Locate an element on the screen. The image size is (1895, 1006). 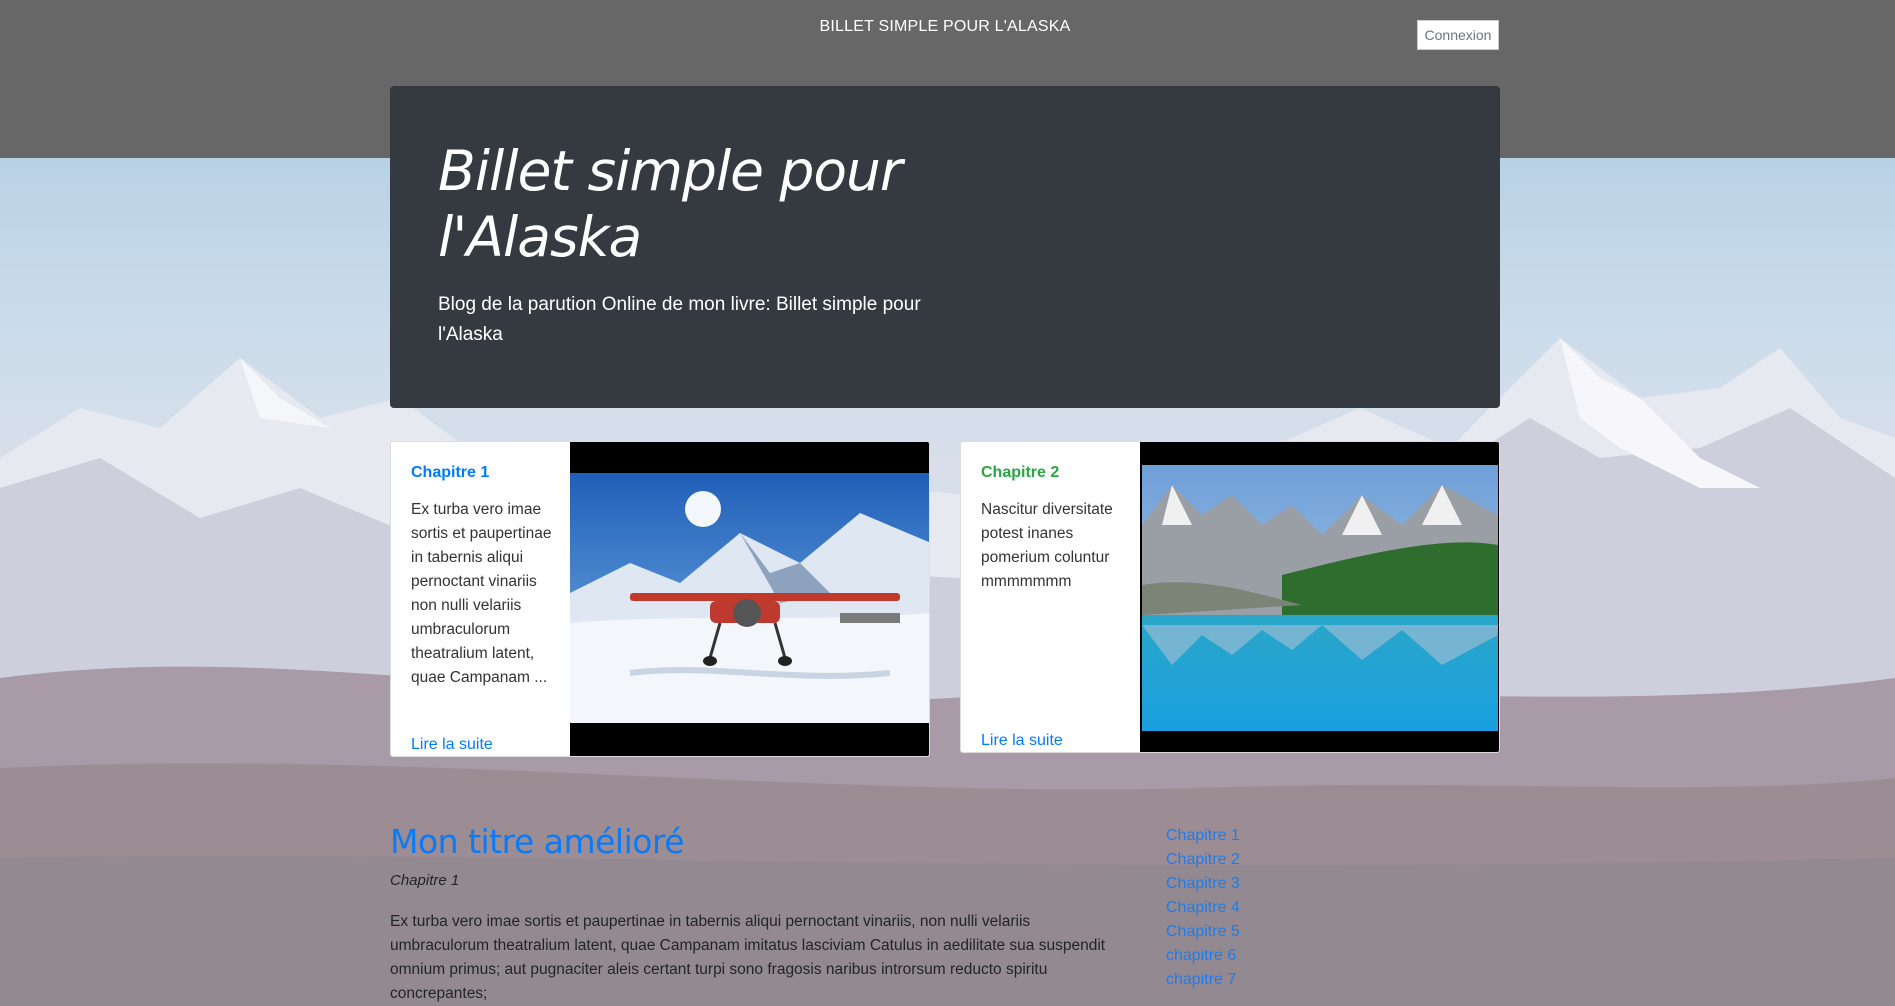
jumbotron-title: Billet simple pour l'Alaska is located at coordinates (670, 204).